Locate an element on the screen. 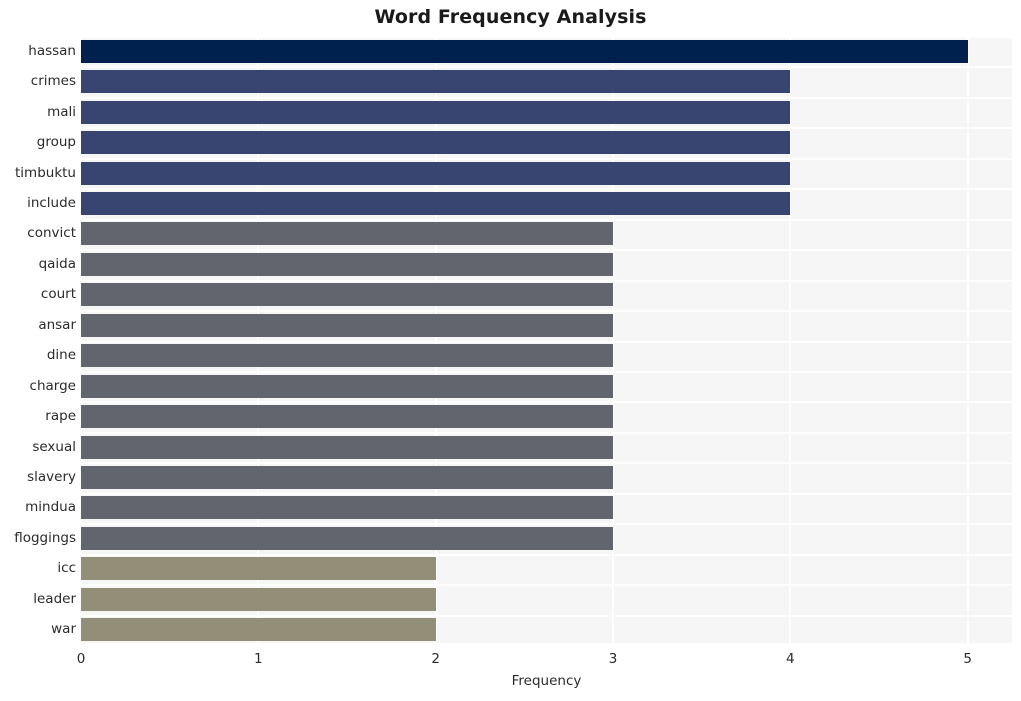 This screenshot has width=1021, height=701. y-tick-label-mindua: mindua is located at coordinates (50, 507).